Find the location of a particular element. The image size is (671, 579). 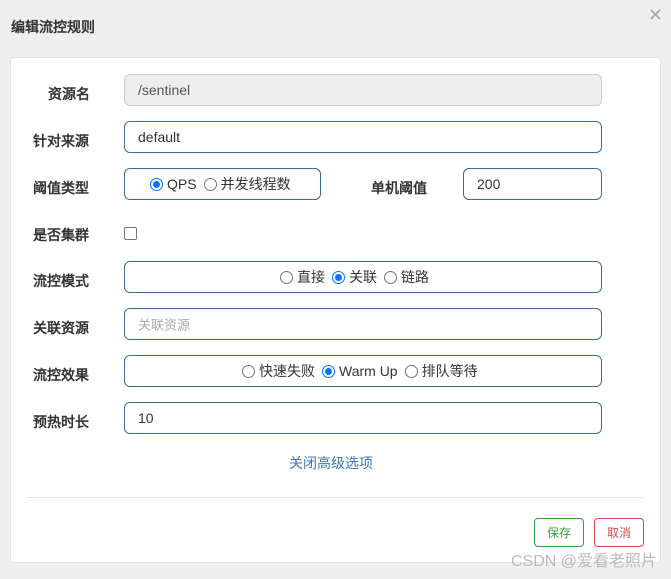

cluster-label: 是否集群 is located at coordinates (61, 235).